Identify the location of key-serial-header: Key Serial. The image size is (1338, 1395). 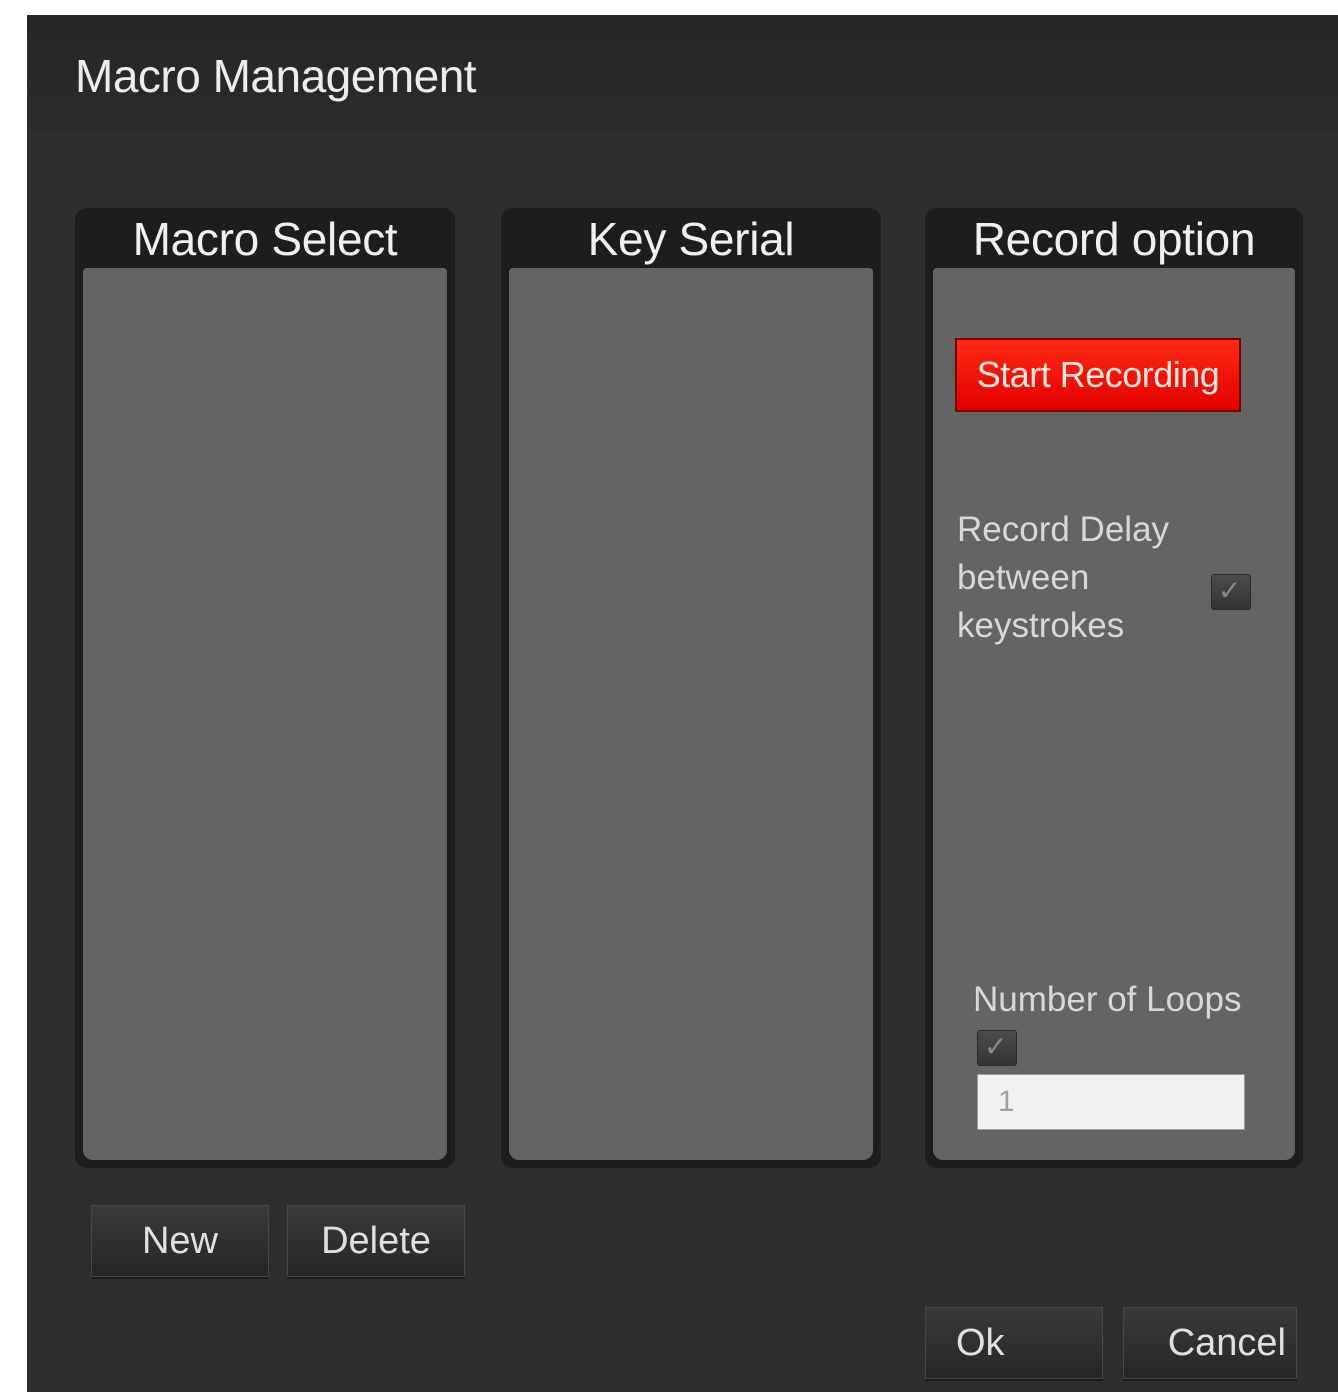
(691, 239).